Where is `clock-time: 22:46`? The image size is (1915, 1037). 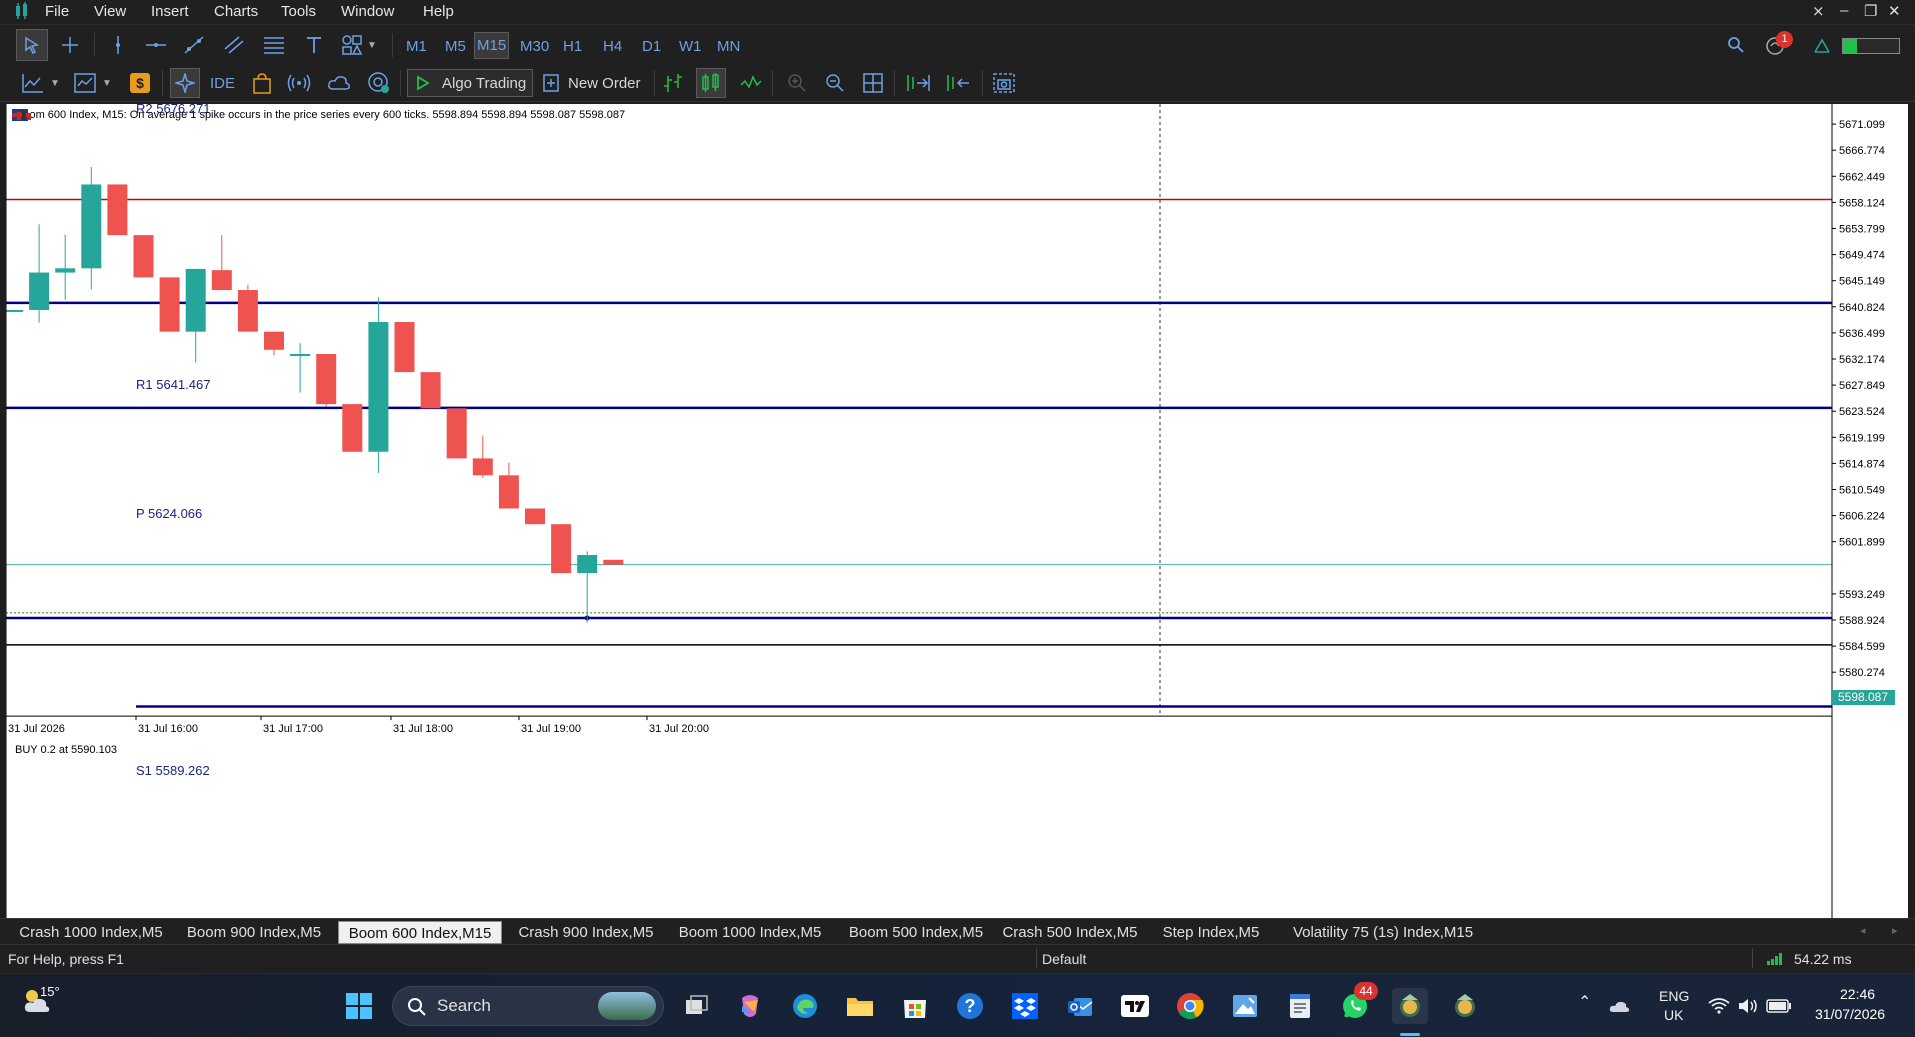 clock-time: 22:46 is located at coordinates (1857, 994).